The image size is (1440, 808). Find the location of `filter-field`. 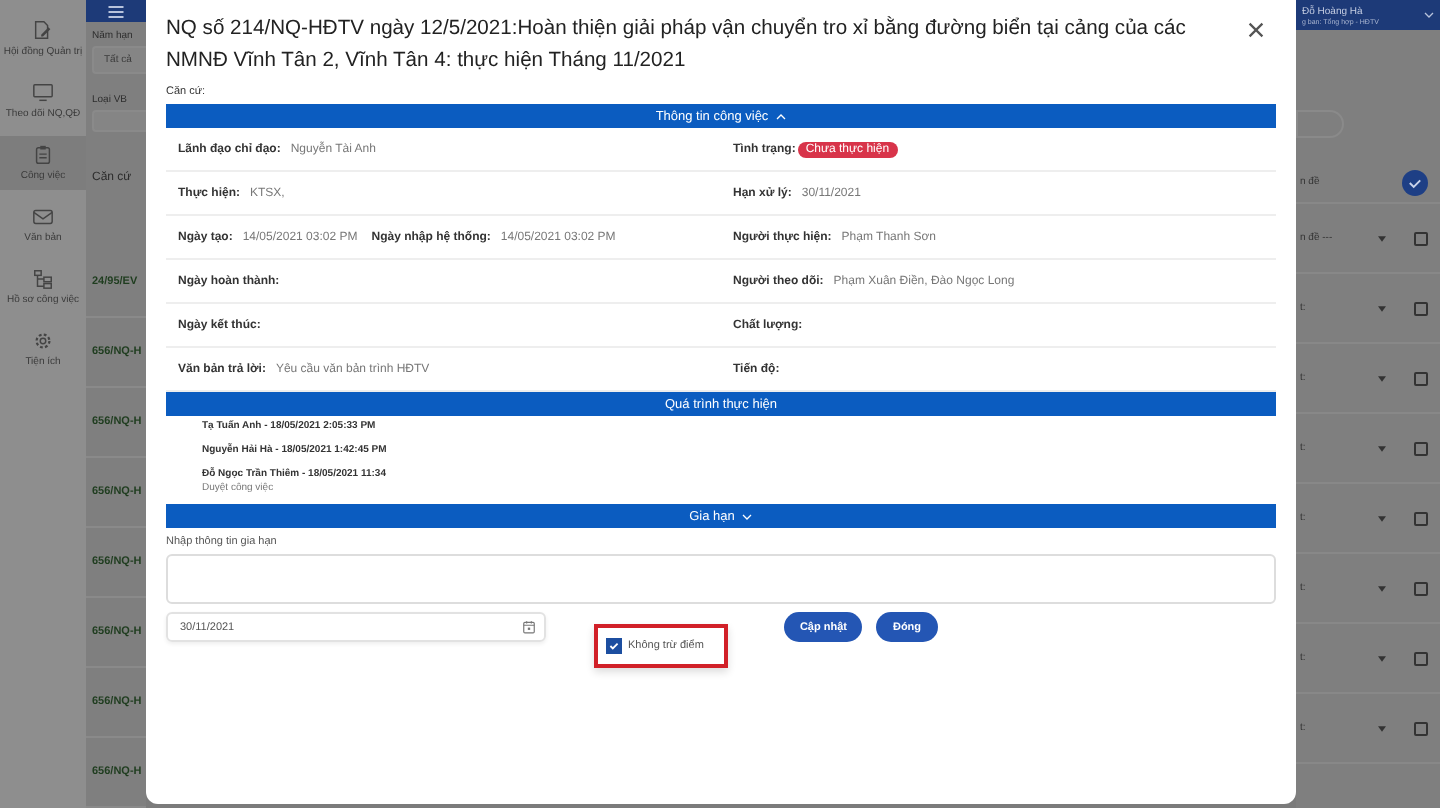

filter-field is located at coordinates (119, 121).